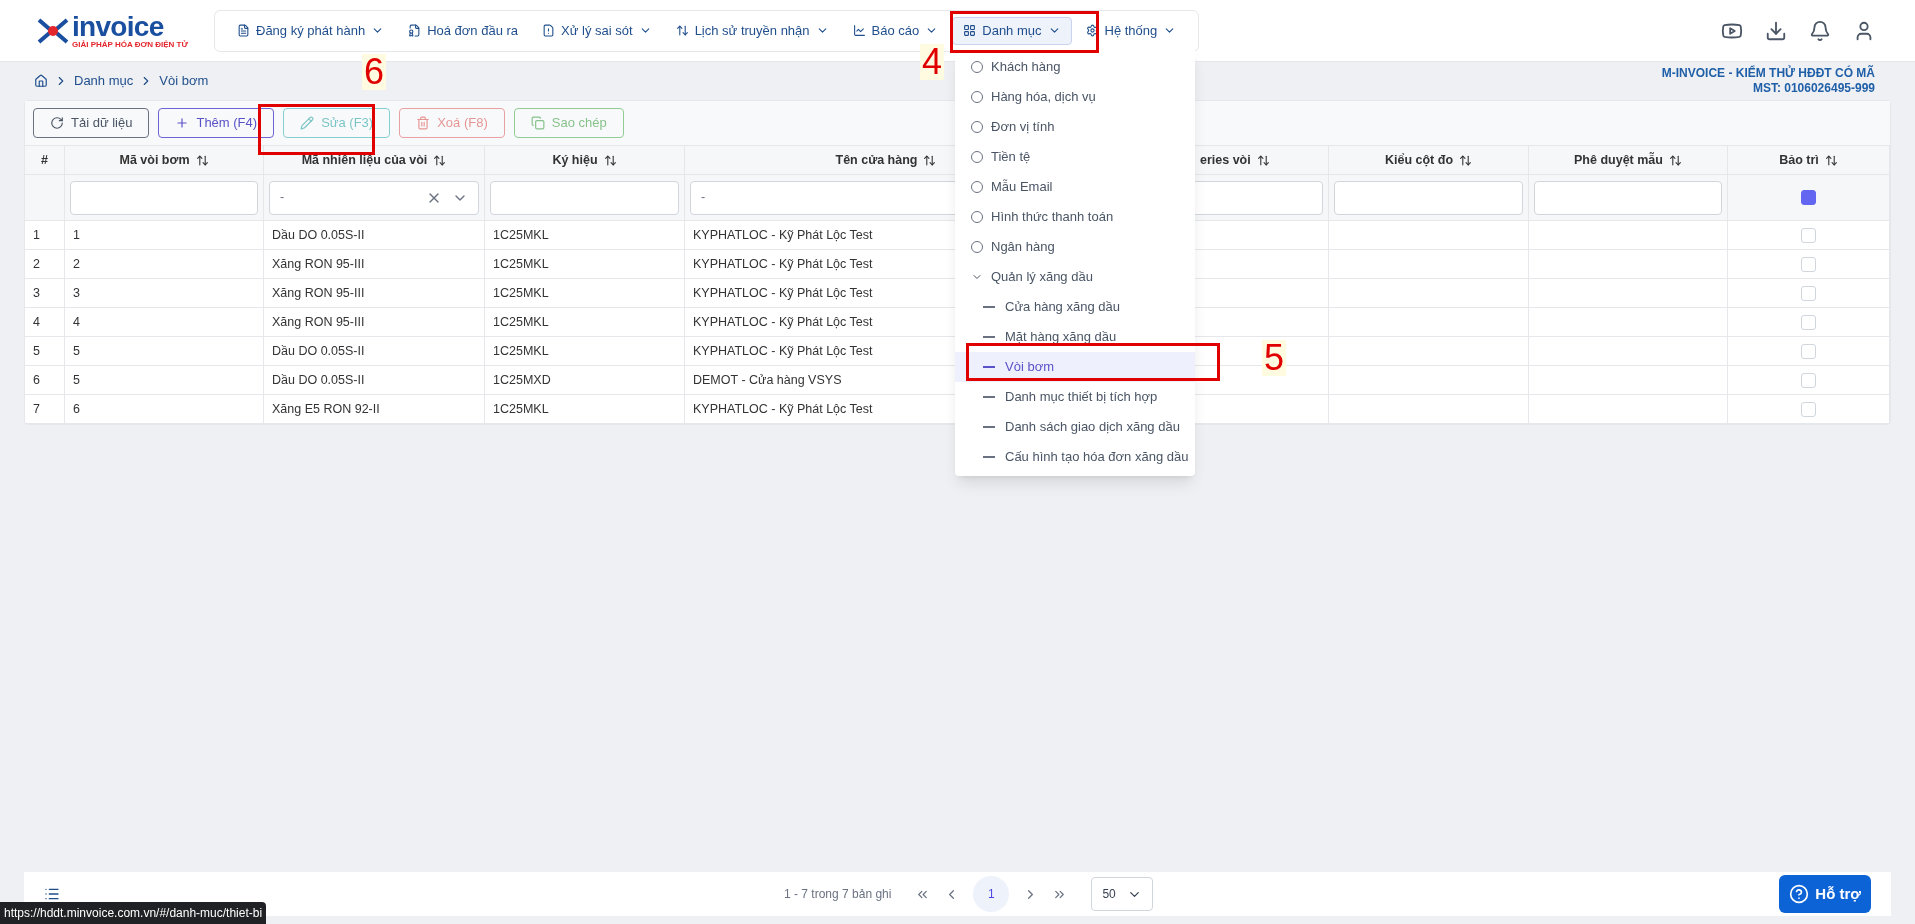  I want to click on checkbox, so click(1808, 197).